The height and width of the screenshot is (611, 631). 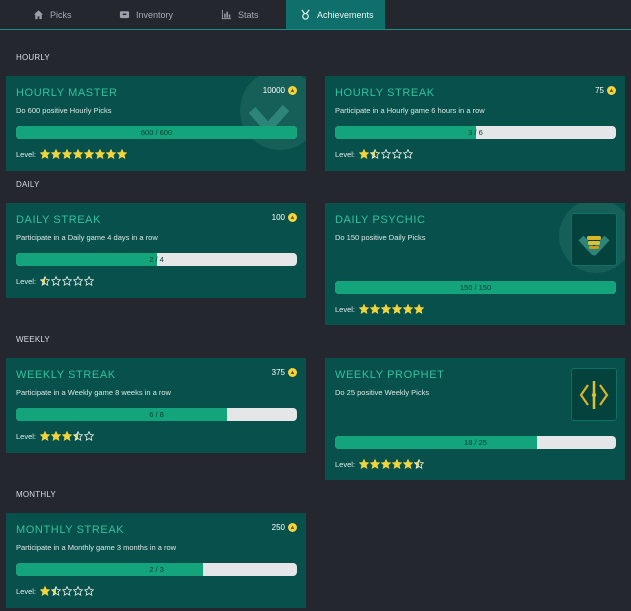 What do you see at coordinates (345, 14) in the screenshot?
I see `tab-label: Achievements` at bounding box center [345, 14].